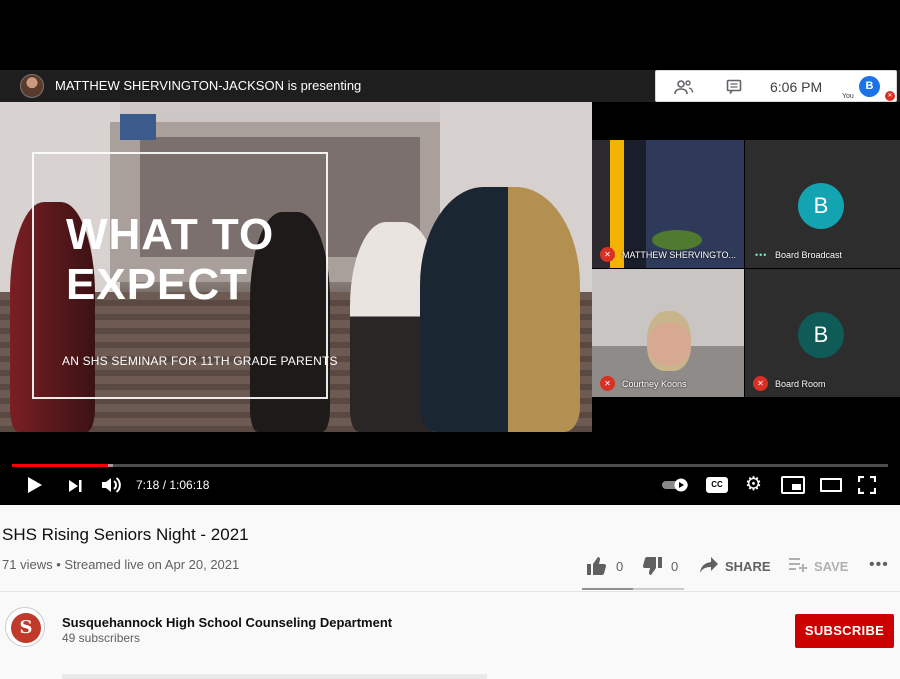 Image resolution: width=900 pixels, height=679 pixels. What do you see at coordinates (809, 255) in the screenshot?
I see `participant-name: Board Broadcast` at bounding box center [809, 255].